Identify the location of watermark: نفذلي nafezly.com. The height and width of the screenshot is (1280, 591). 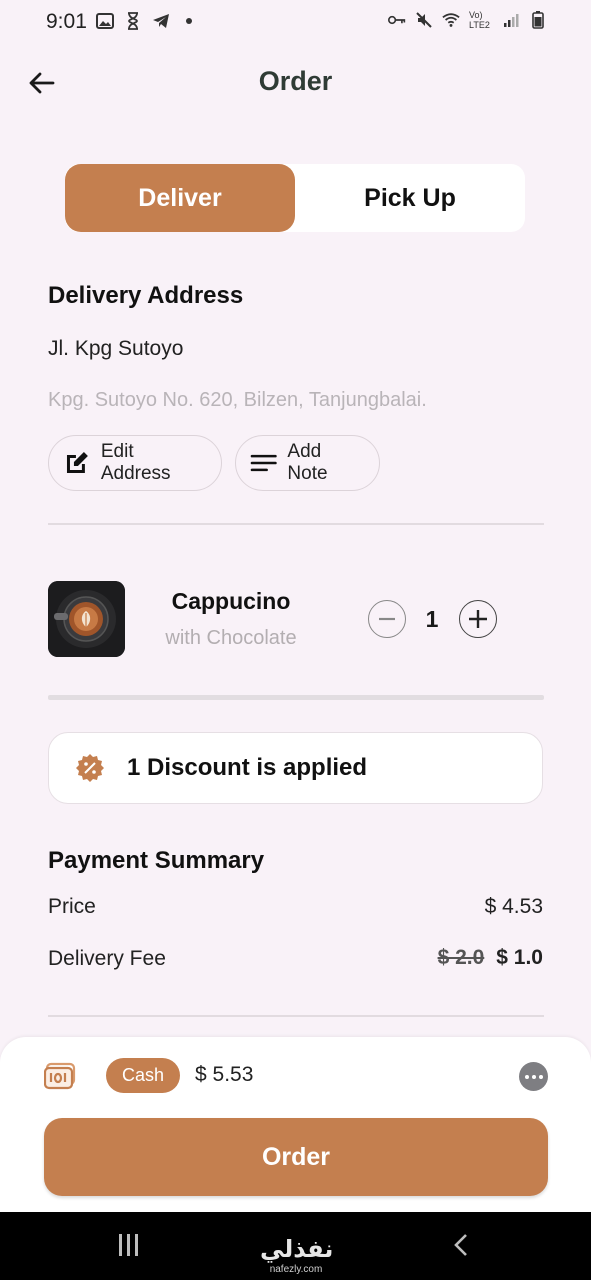
(297, 1255).